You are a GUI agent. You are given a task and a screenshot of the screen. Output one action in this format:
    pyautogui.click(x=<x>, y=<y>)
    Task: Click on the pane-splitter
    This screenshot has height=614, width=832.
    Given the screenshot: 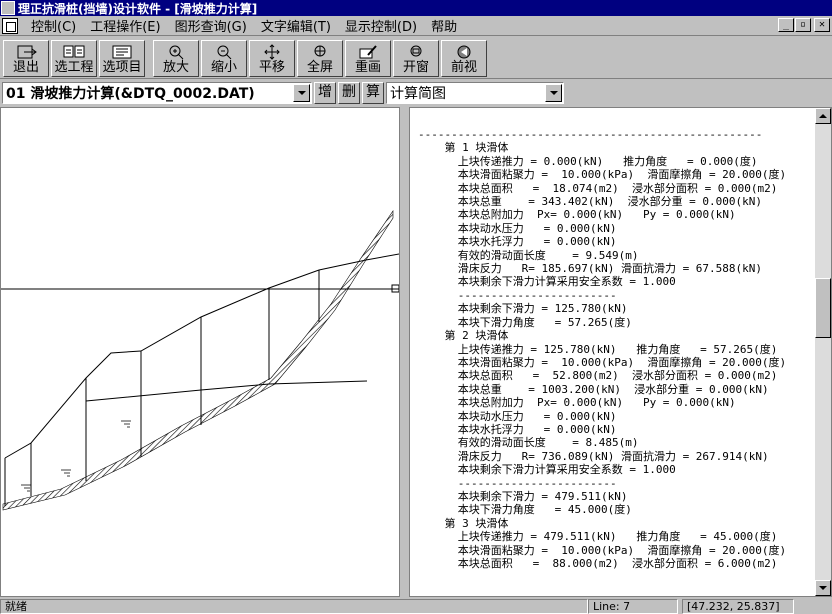 What is the action you would take?
    pyautogui.click(x=404, y=352)
    